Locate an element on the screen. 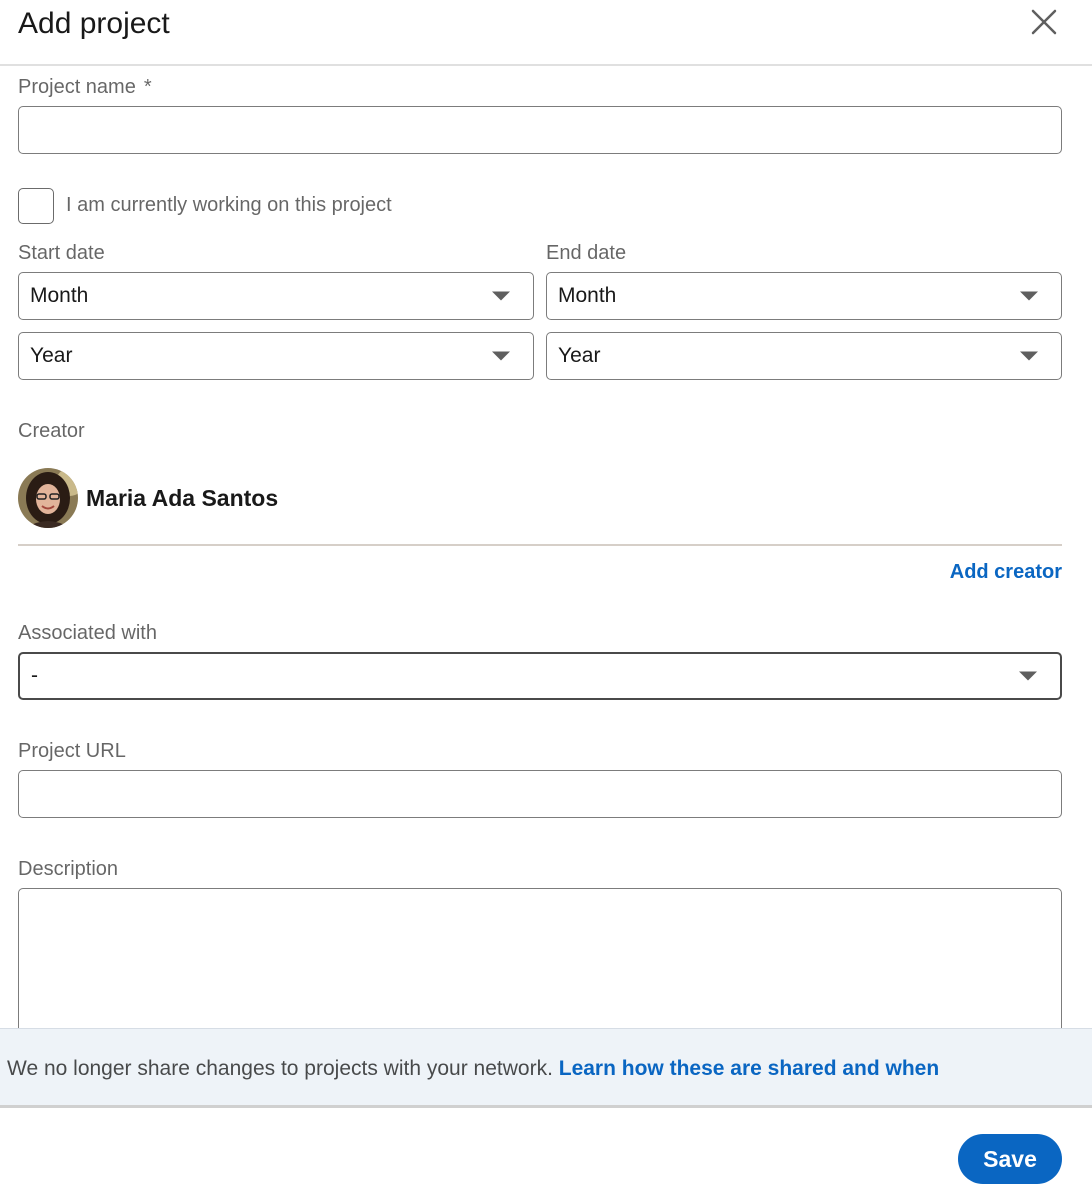  dialog-header: Add project is located at coordinates (546, 33).